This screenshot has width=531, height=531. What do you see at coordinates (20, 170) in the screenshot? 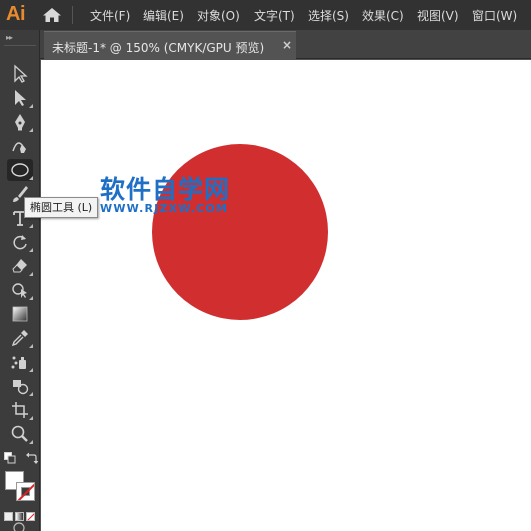
I see `ellipse-tool-icon` at bounding box center [20, 170].